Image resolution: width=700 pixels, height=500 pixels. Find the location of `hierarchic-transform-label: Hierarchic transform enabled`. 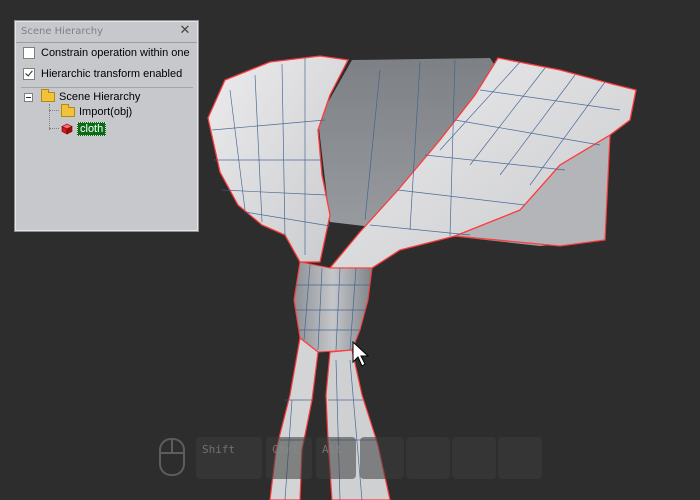

hierarchic-transform-label: Hierarchic transform enabled is located at coordinates (112, 74).